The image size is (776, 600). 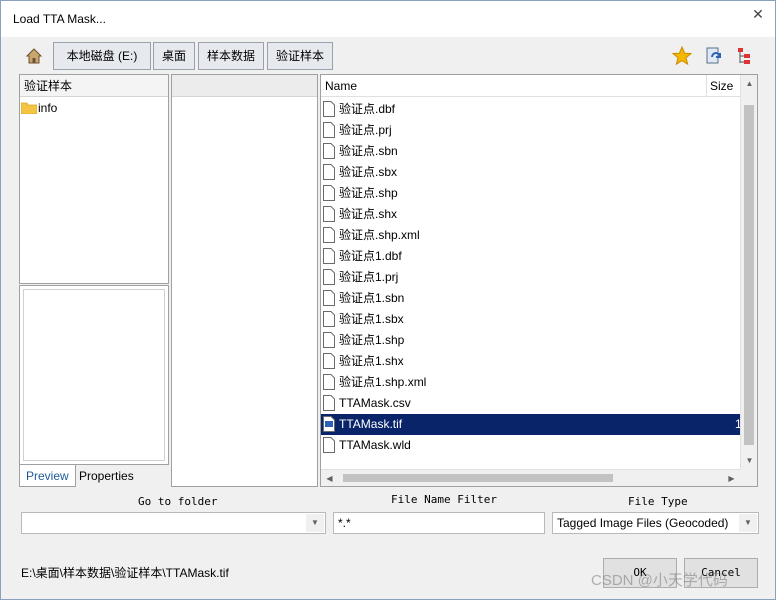 I want to click on tree-view-button, so click(x=744, y=56).